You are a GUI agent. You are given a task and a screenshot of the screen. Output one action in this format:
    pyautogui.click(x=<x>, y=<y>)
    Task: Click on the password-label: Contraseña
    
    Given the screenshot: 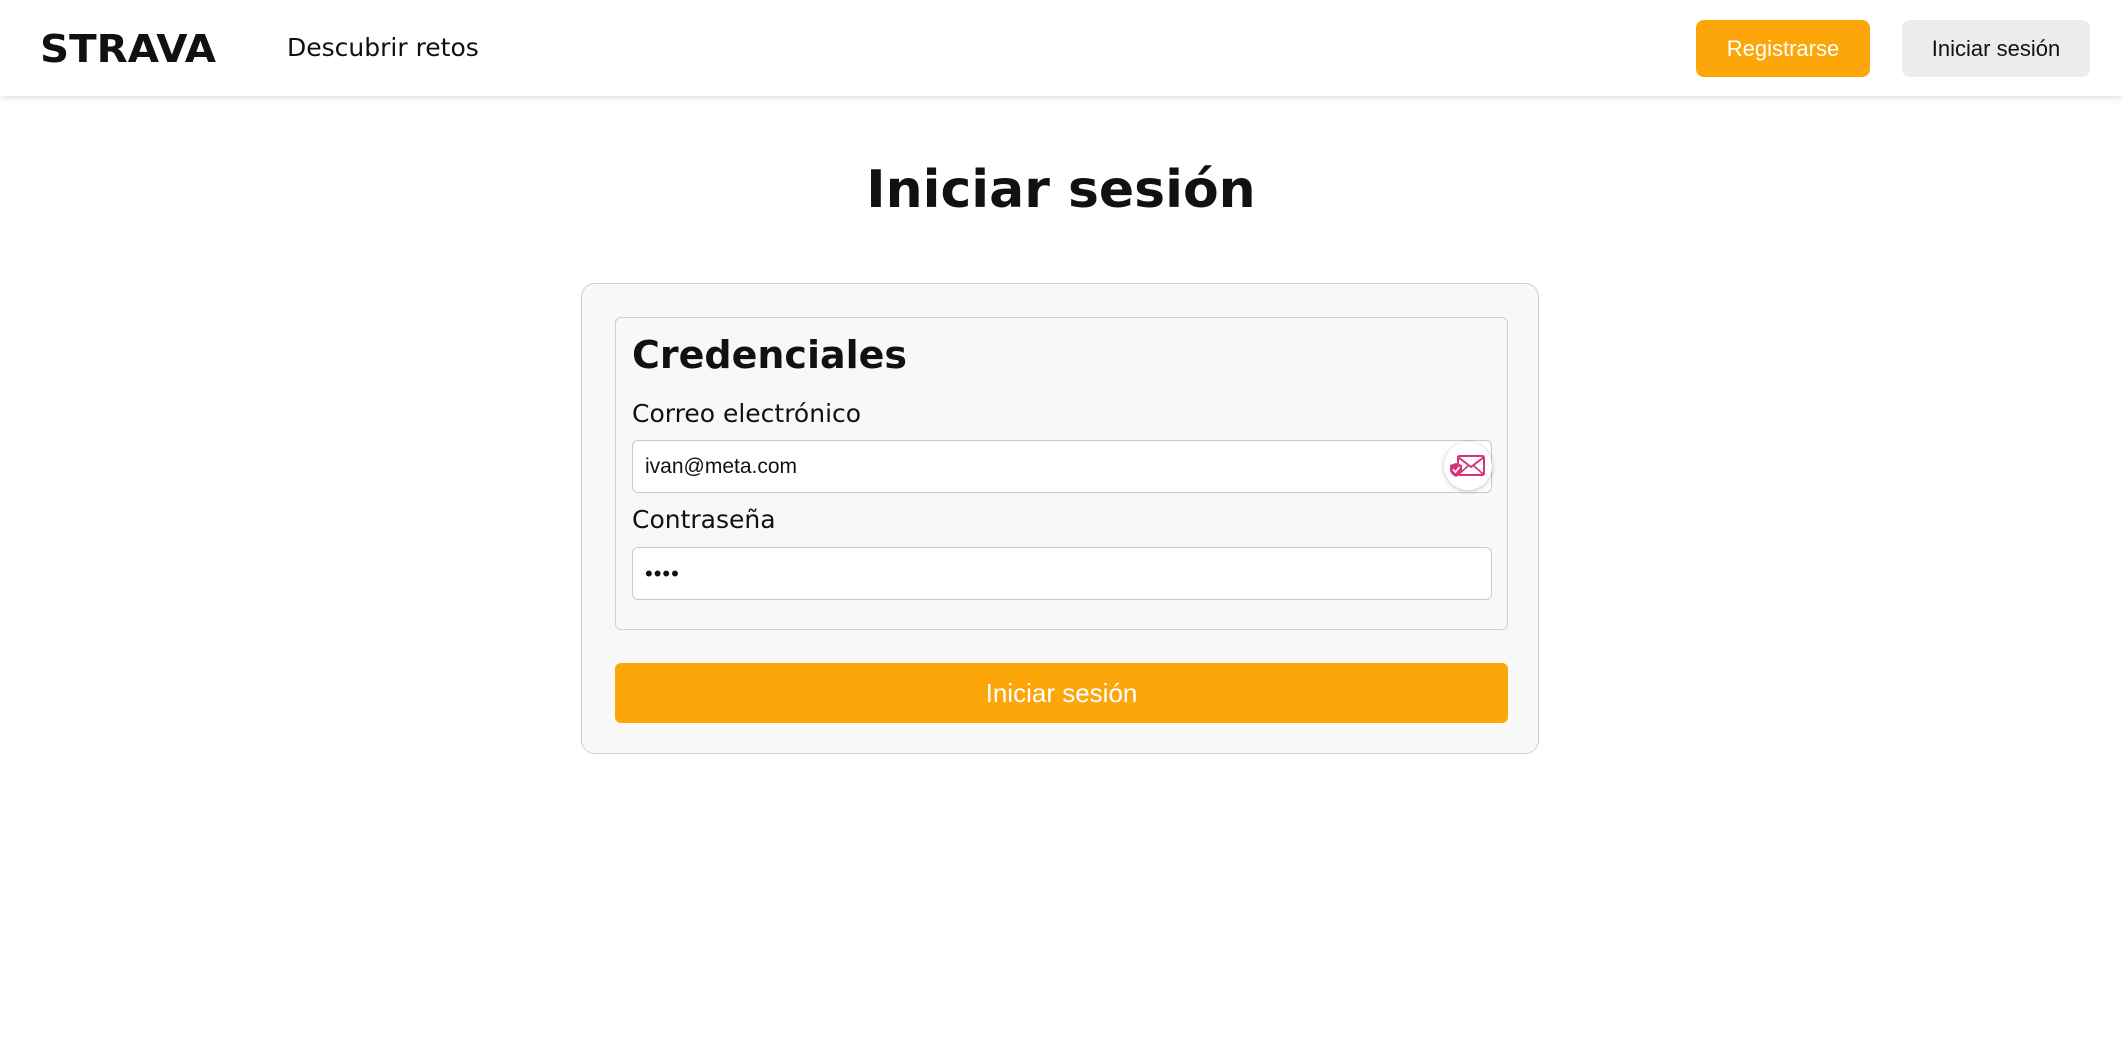 What is the action you would take?
    pyautogui.click(x=704, y=519)
    